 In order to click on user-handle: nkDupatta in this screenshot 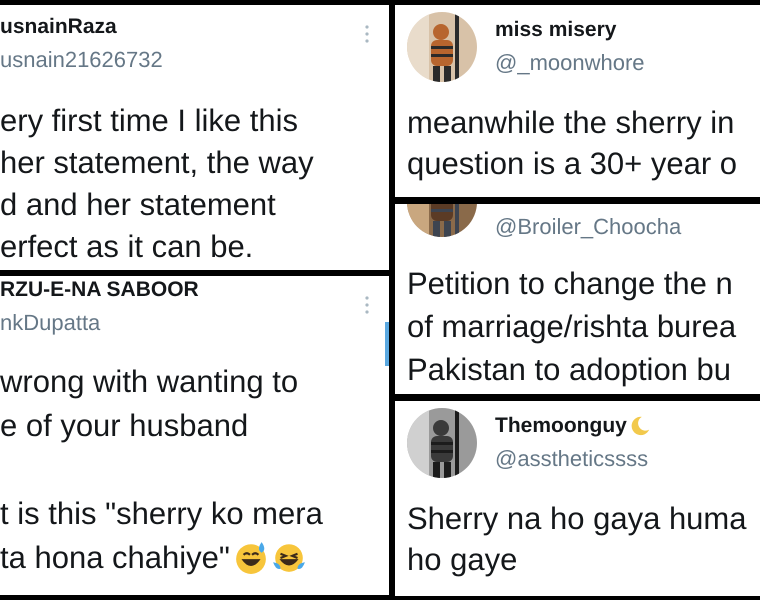, I will do `click(50, 323)`.